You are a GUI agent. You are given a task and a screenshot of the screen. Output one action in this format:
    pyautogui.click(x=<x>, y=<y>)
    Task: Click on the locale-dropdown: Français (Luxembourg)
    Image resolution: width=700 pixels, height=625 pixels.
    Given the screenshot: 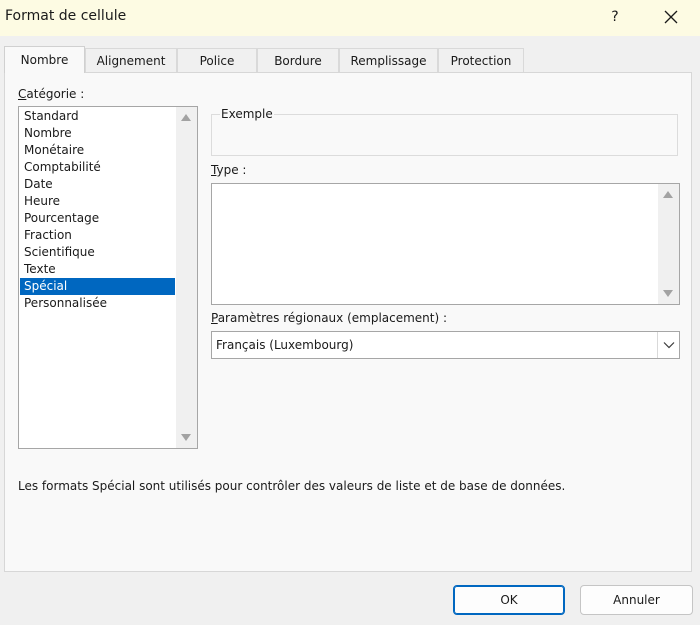 What is the action you would take?
    pyautogui.click(x=445, y=345)
    